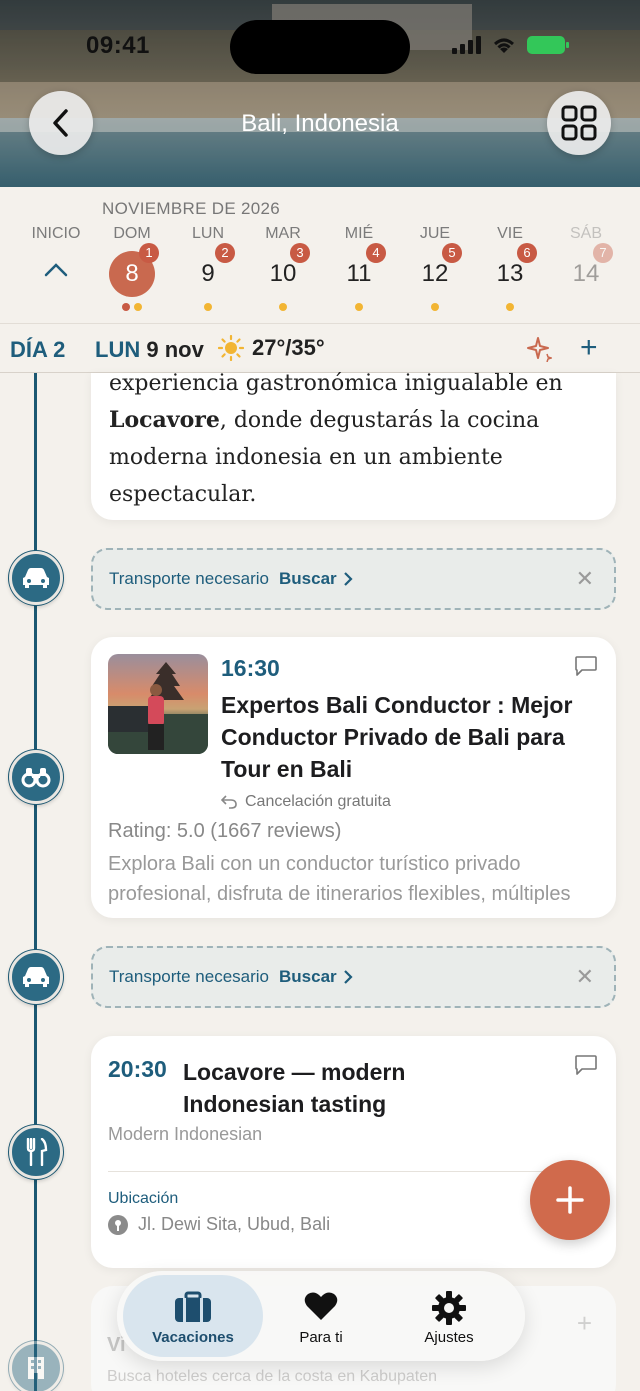 Image resolution: width=640 pixels, height=1391 pixels. Describe the element at coordinates (584, 1323) in the screenshot. I see `add-hotel-button: +` at that location.